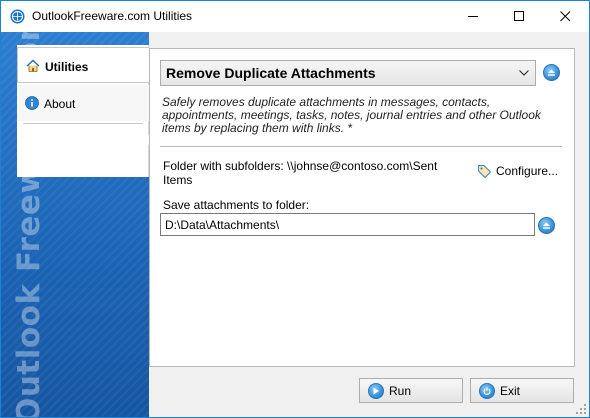  I want to click on save-folder-label: Save attachments to folder:, so click(236, 205).